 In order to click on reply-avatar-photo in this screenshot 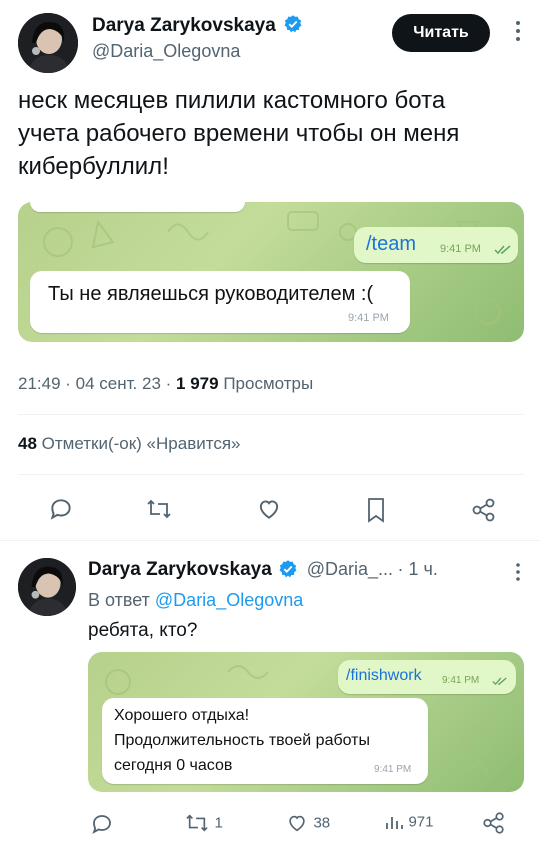, I will do `click(47, 587)`.